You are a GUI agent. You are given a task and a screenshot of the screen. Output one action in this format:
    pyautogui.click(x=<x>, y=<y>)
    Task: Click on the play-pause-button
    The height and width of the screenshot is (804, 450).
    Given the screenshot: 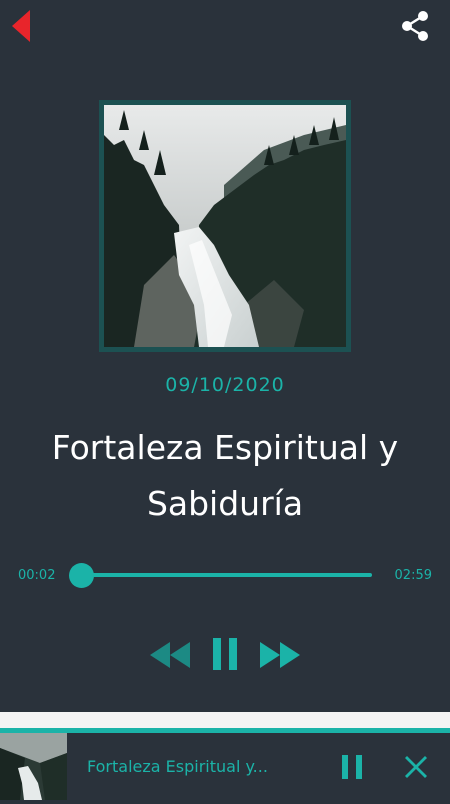 What is the action you would take?
    pyautogui.click(x=225, y=654)
    